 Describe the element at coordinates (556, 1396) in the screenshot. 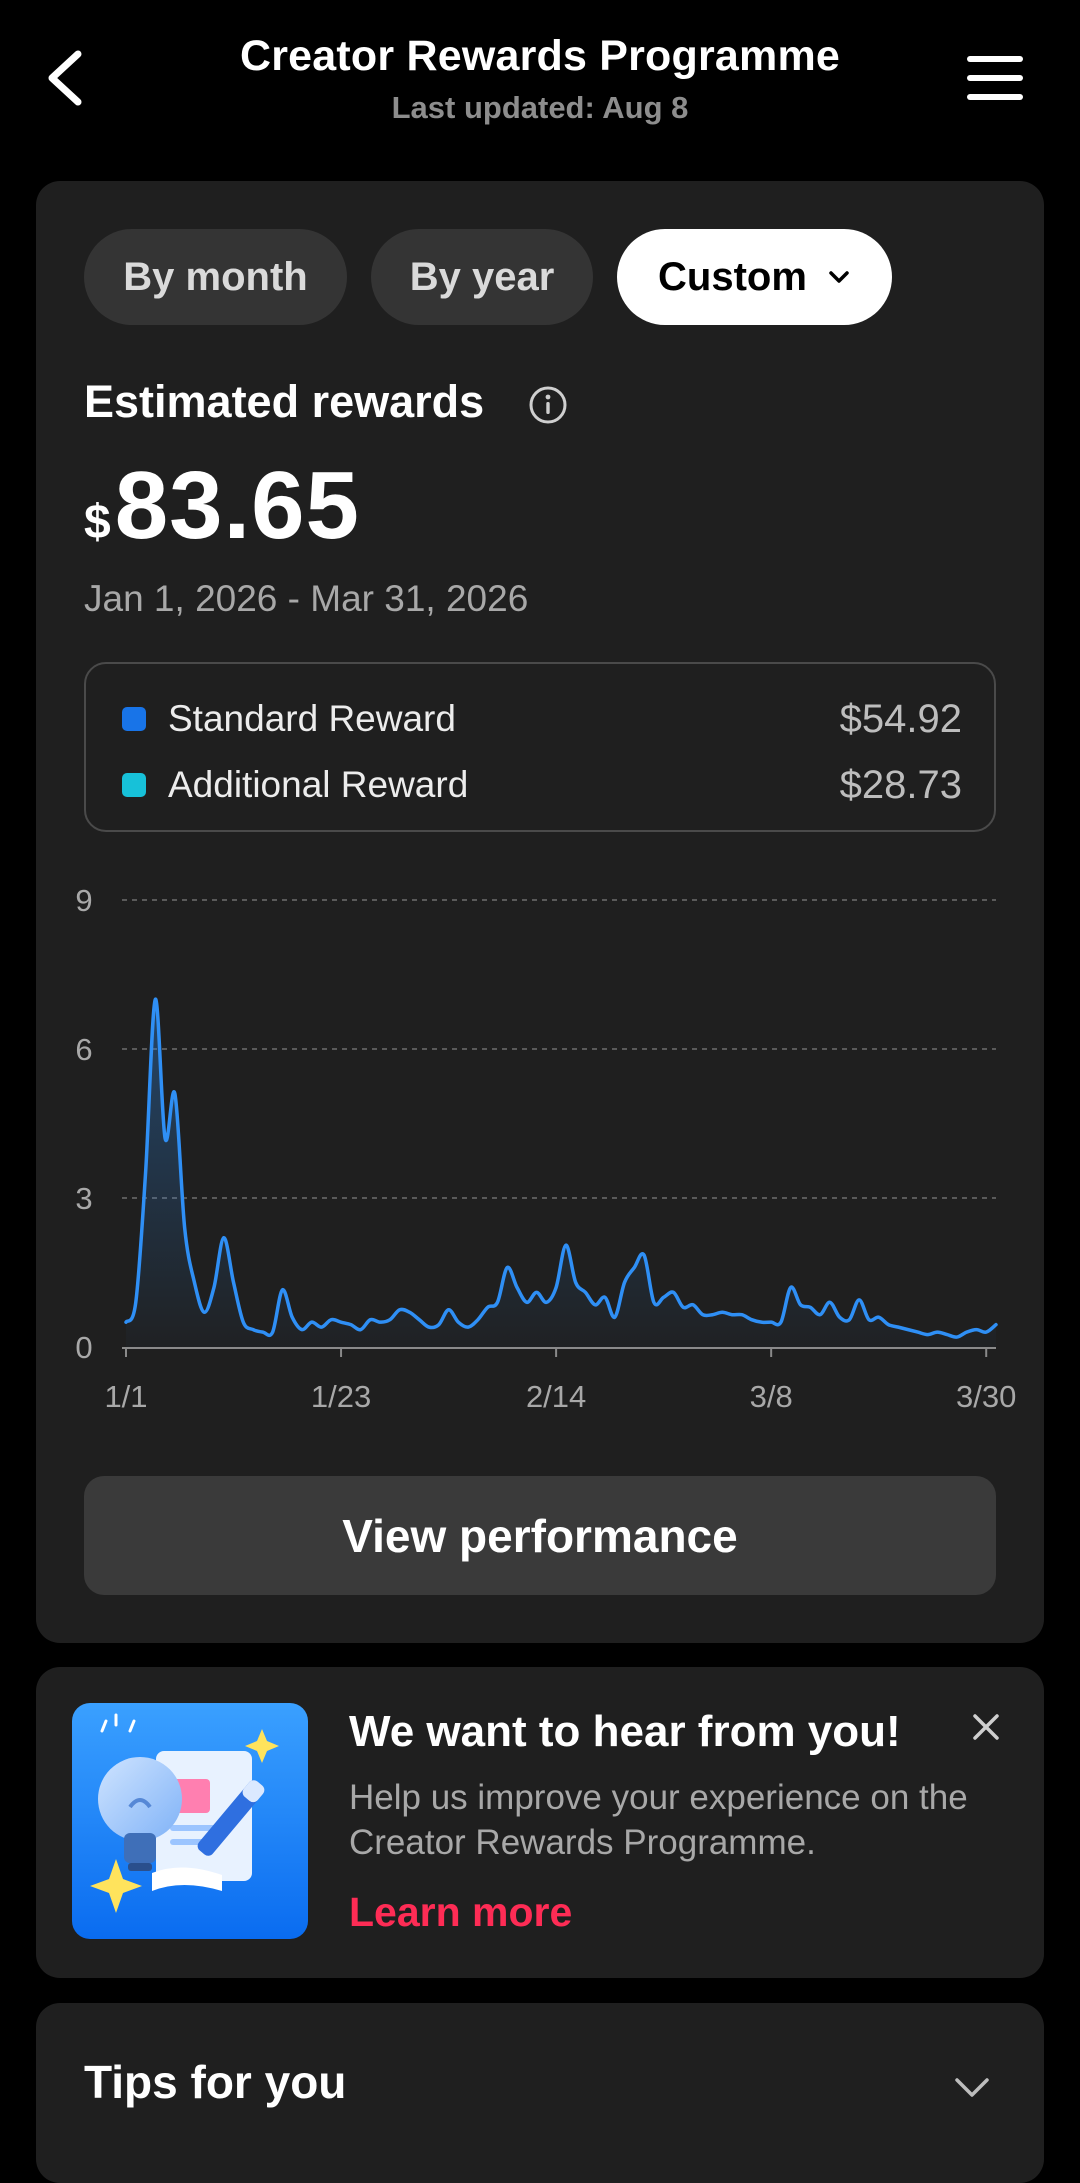

I see `x-tick-label: 2/14` at that location.